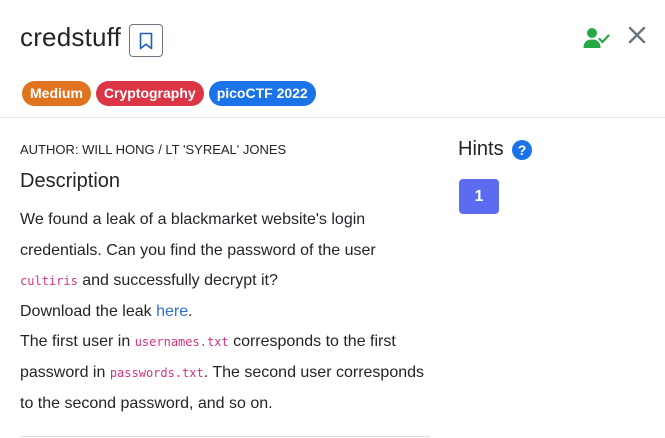  Describe the element at coordinates (637, 35) in the screenshot. I see `close-icon` at that location.